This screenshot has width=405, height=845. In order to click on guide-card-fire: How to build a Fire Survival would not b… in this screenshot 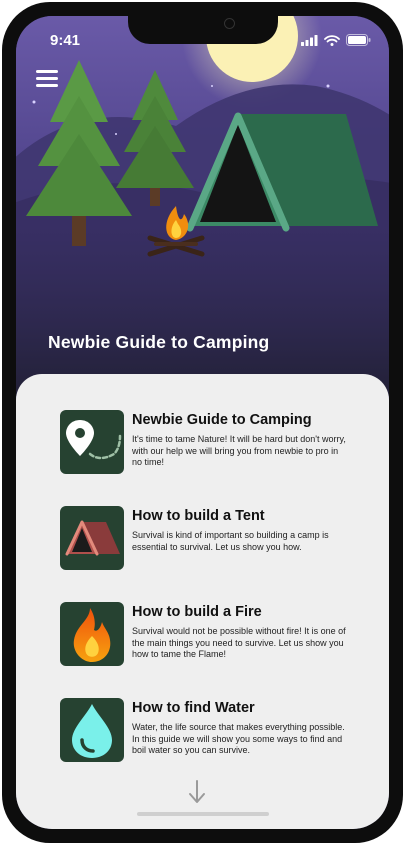, I will do `click(210, 635)`.